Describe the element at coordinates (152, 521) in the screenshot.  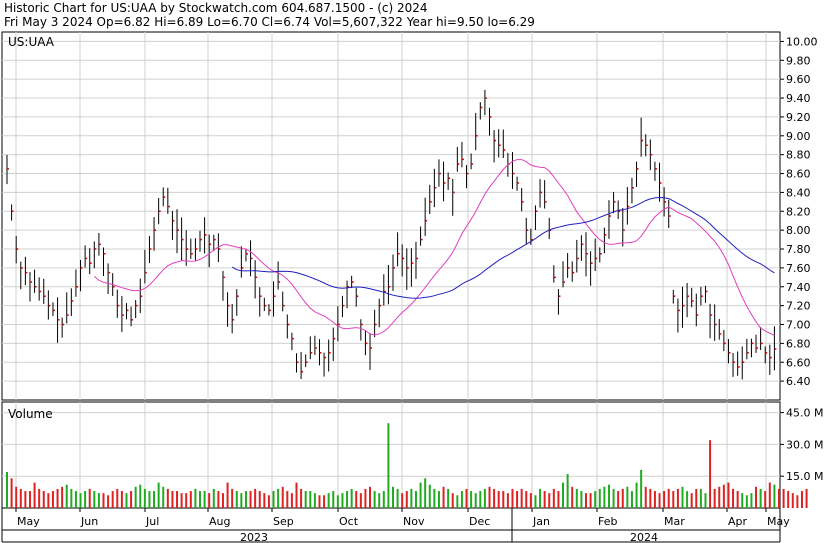
I see `month-label: Jul` at that location.